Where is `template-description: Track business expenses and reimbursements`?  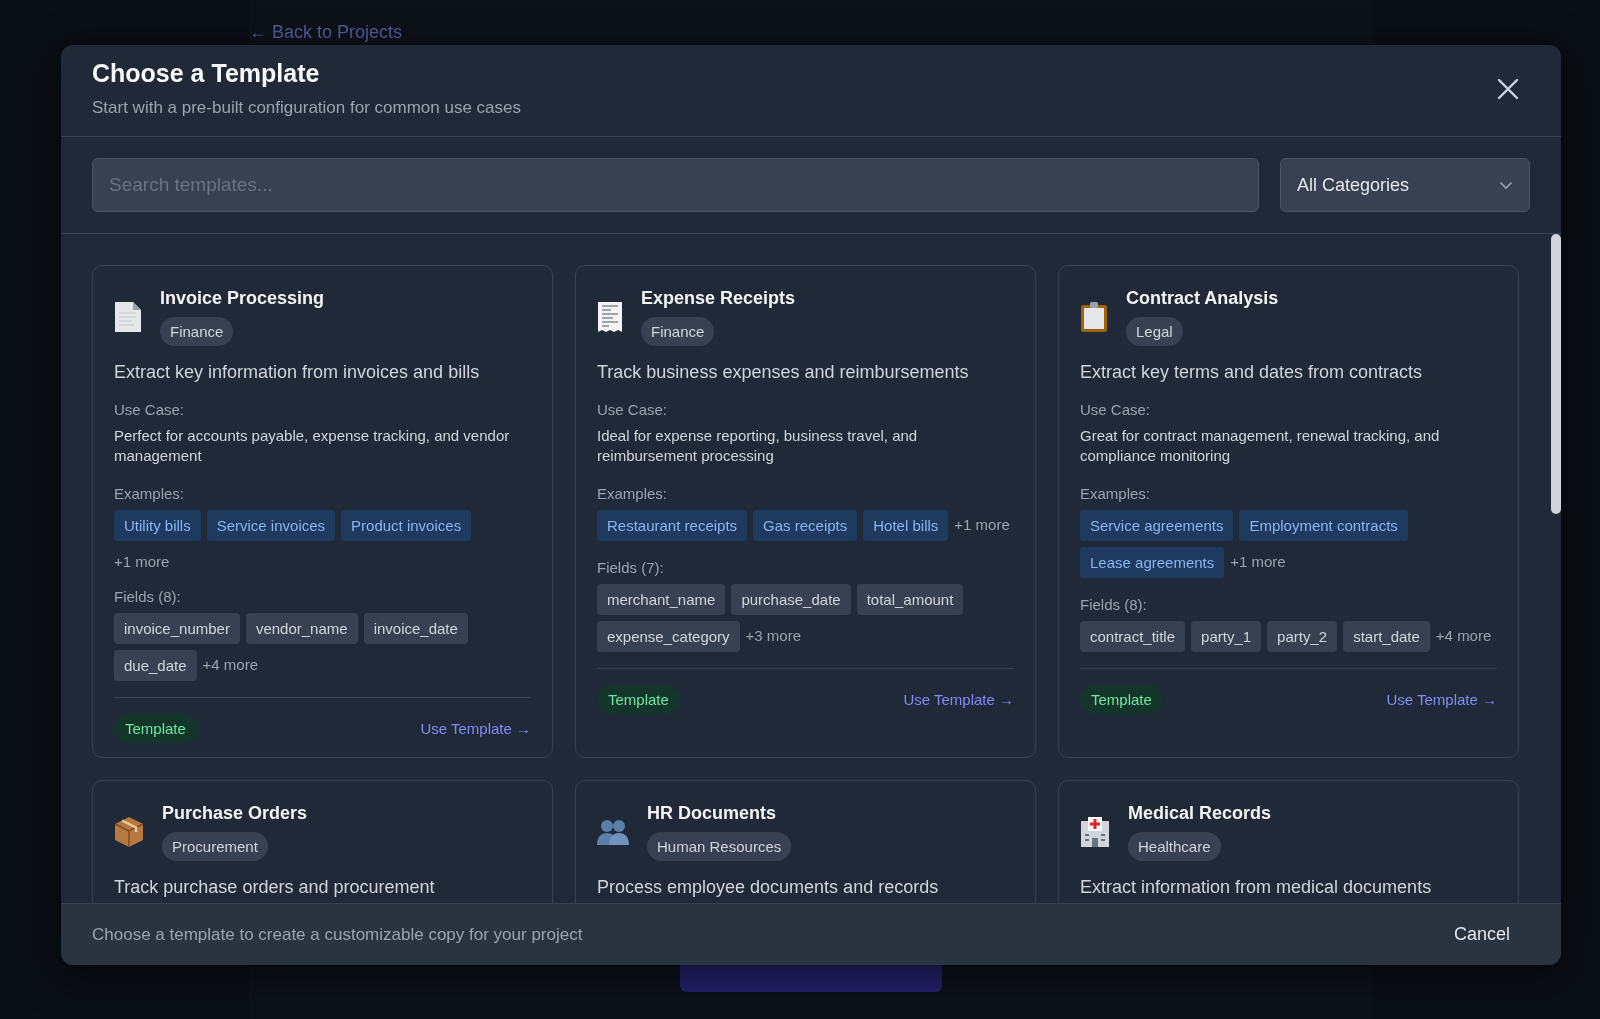 template-description: Track business expenses and reimbursements is located at coordinates (783, 372).